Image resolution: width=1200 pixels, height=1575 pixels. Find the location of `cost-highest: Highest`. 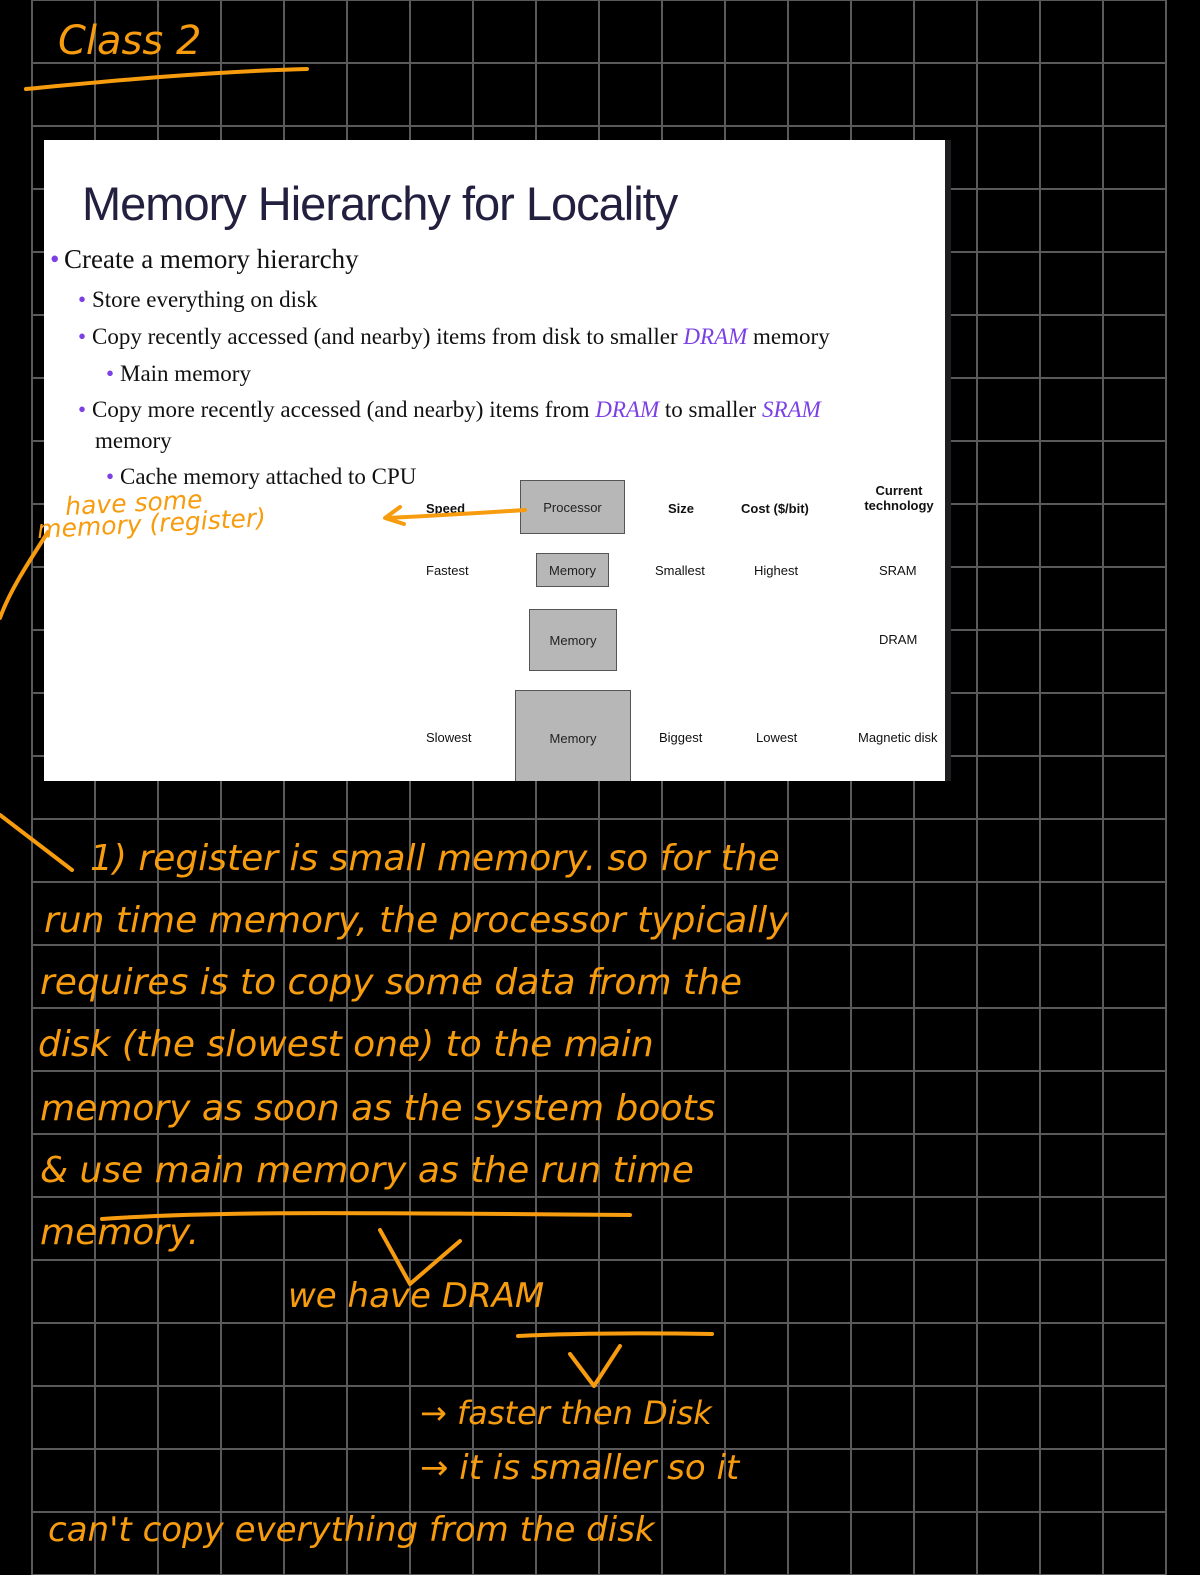

cost-highest: Highest is located at coordinates (776, 570).